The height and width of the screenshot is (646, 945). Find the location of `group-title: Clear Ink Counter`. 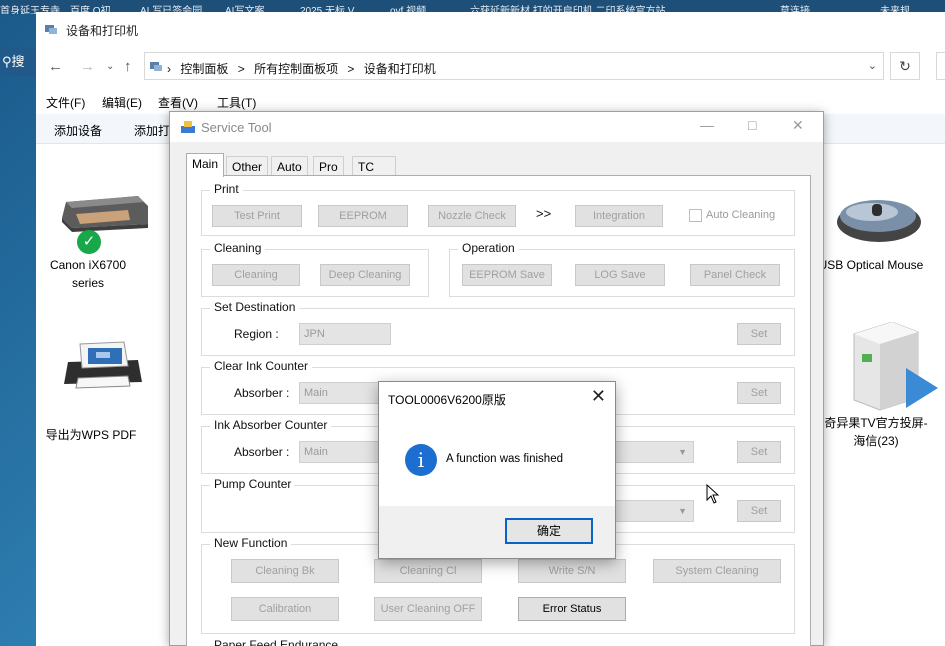

group-title: Clear Ink Counter is located at coordinates (261, 366).